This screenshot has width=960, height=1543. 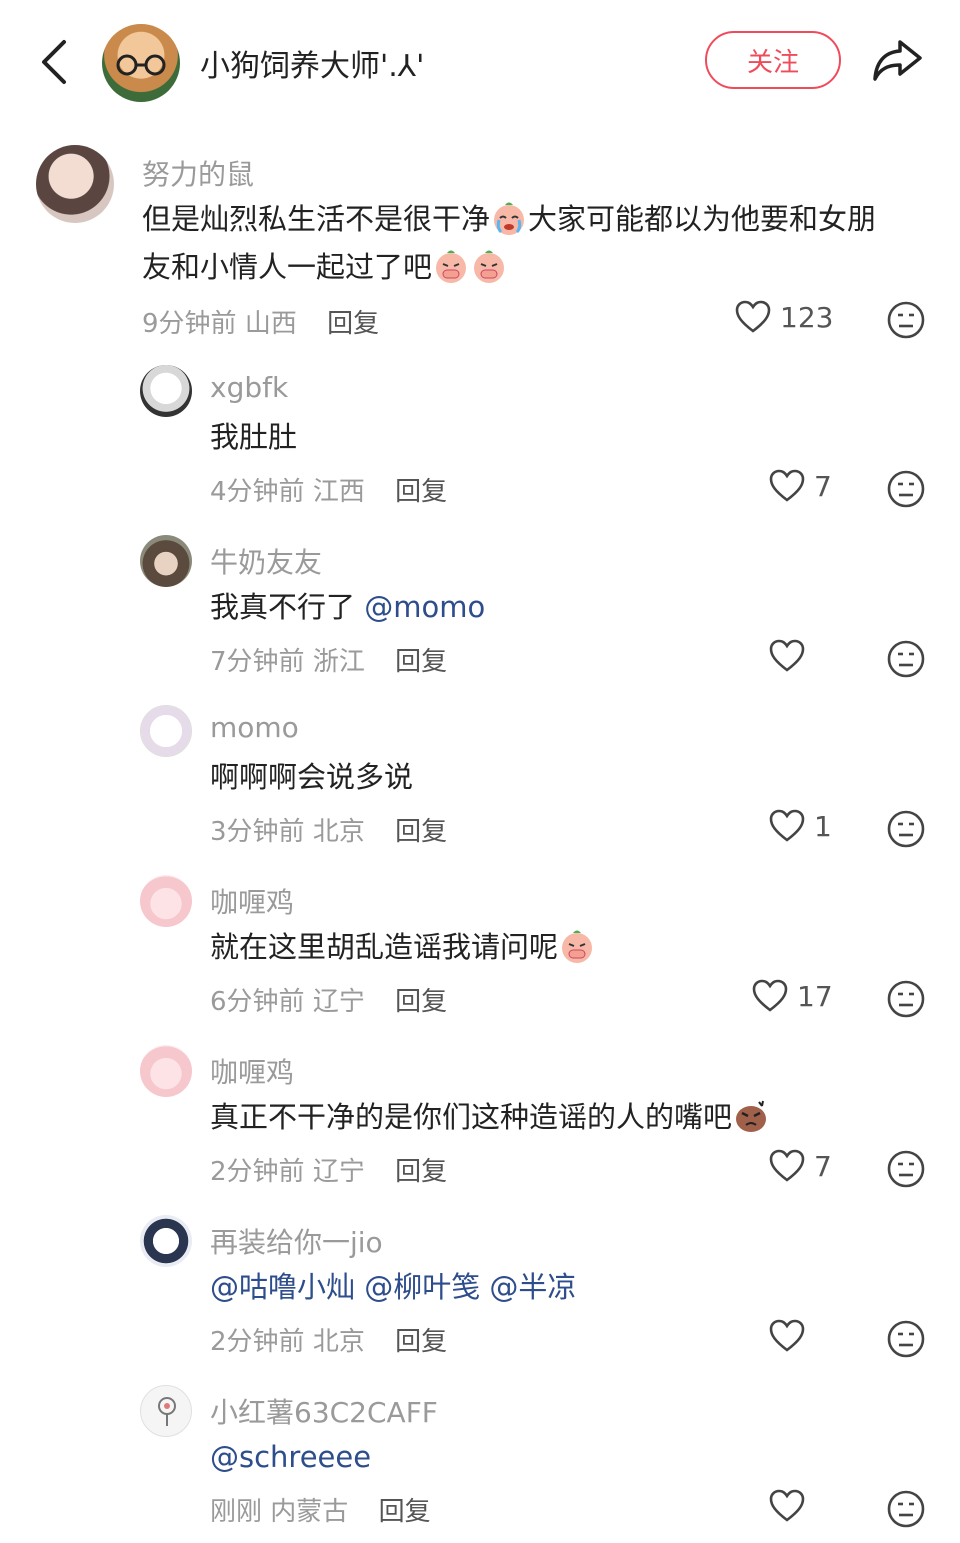 I want to click on comment-time: 刚刚, so click(x=236, y=1512).